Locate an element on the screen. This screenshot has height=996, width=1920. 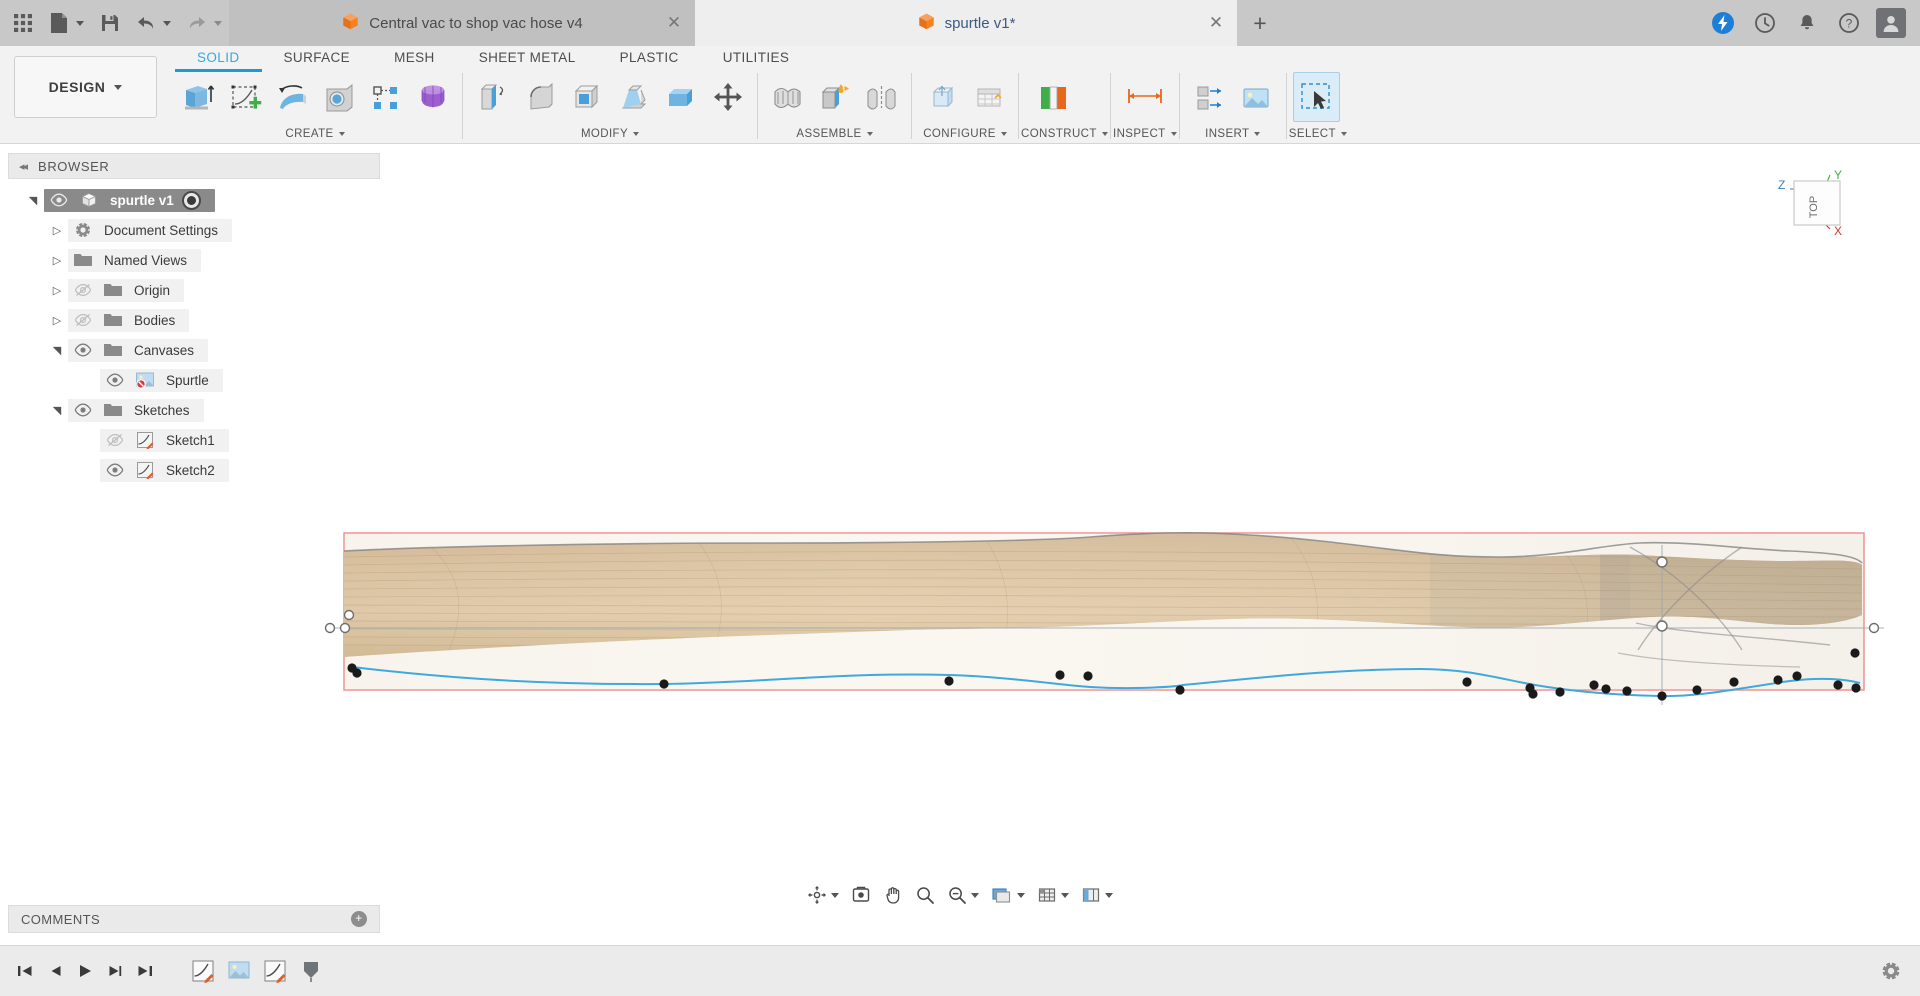
insert-canvas-icon is located at coordinates (1256, 97).